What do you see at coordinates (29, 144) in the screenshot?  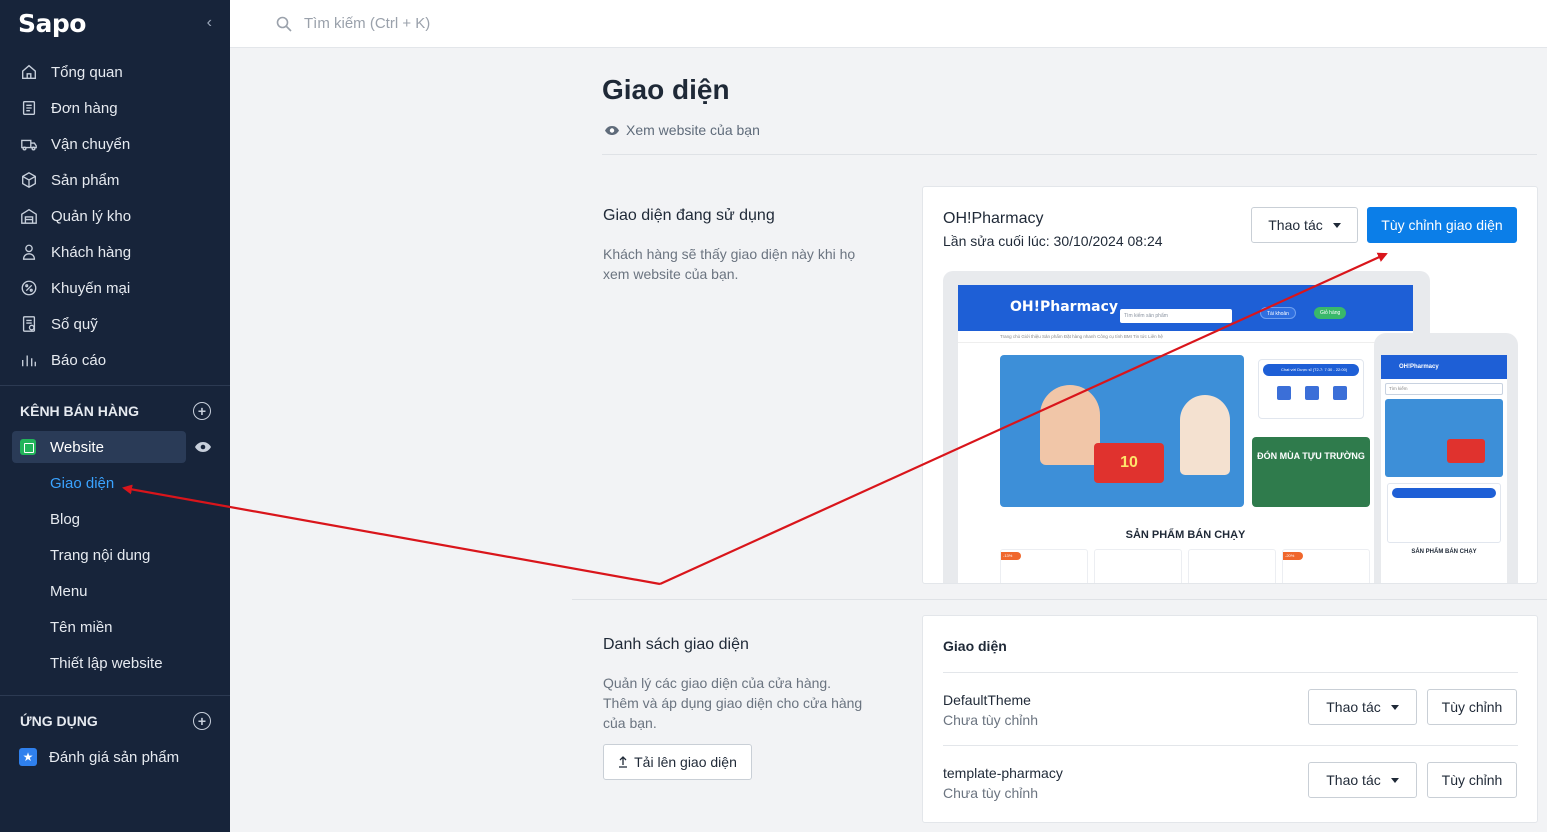 I see `truck-icon` at bounding box center [29, 144].